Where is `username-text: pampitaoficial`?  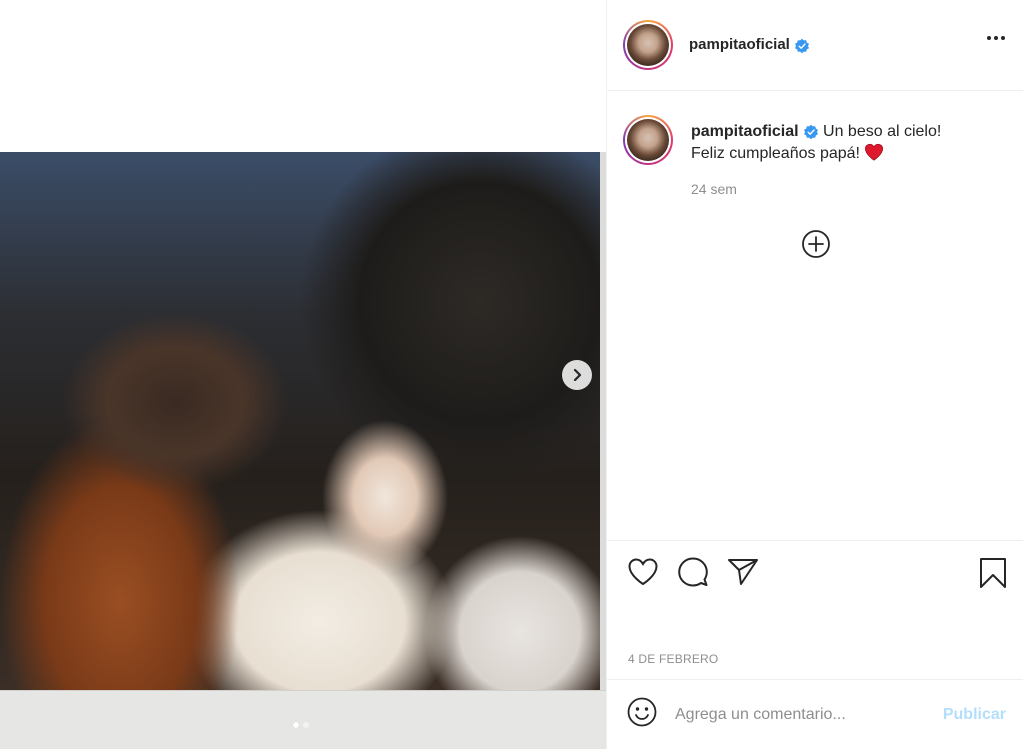
username-text: pampitaoficial is located at coordinates (739, 45).